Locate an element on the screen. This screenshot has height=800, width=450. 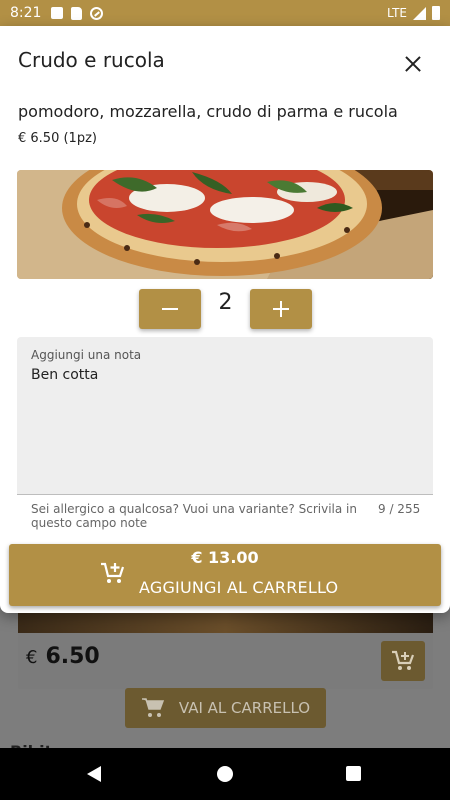
add-to-cart-label: AGGIUNGI AL CARRELLO is located at coordinates (239, 587).